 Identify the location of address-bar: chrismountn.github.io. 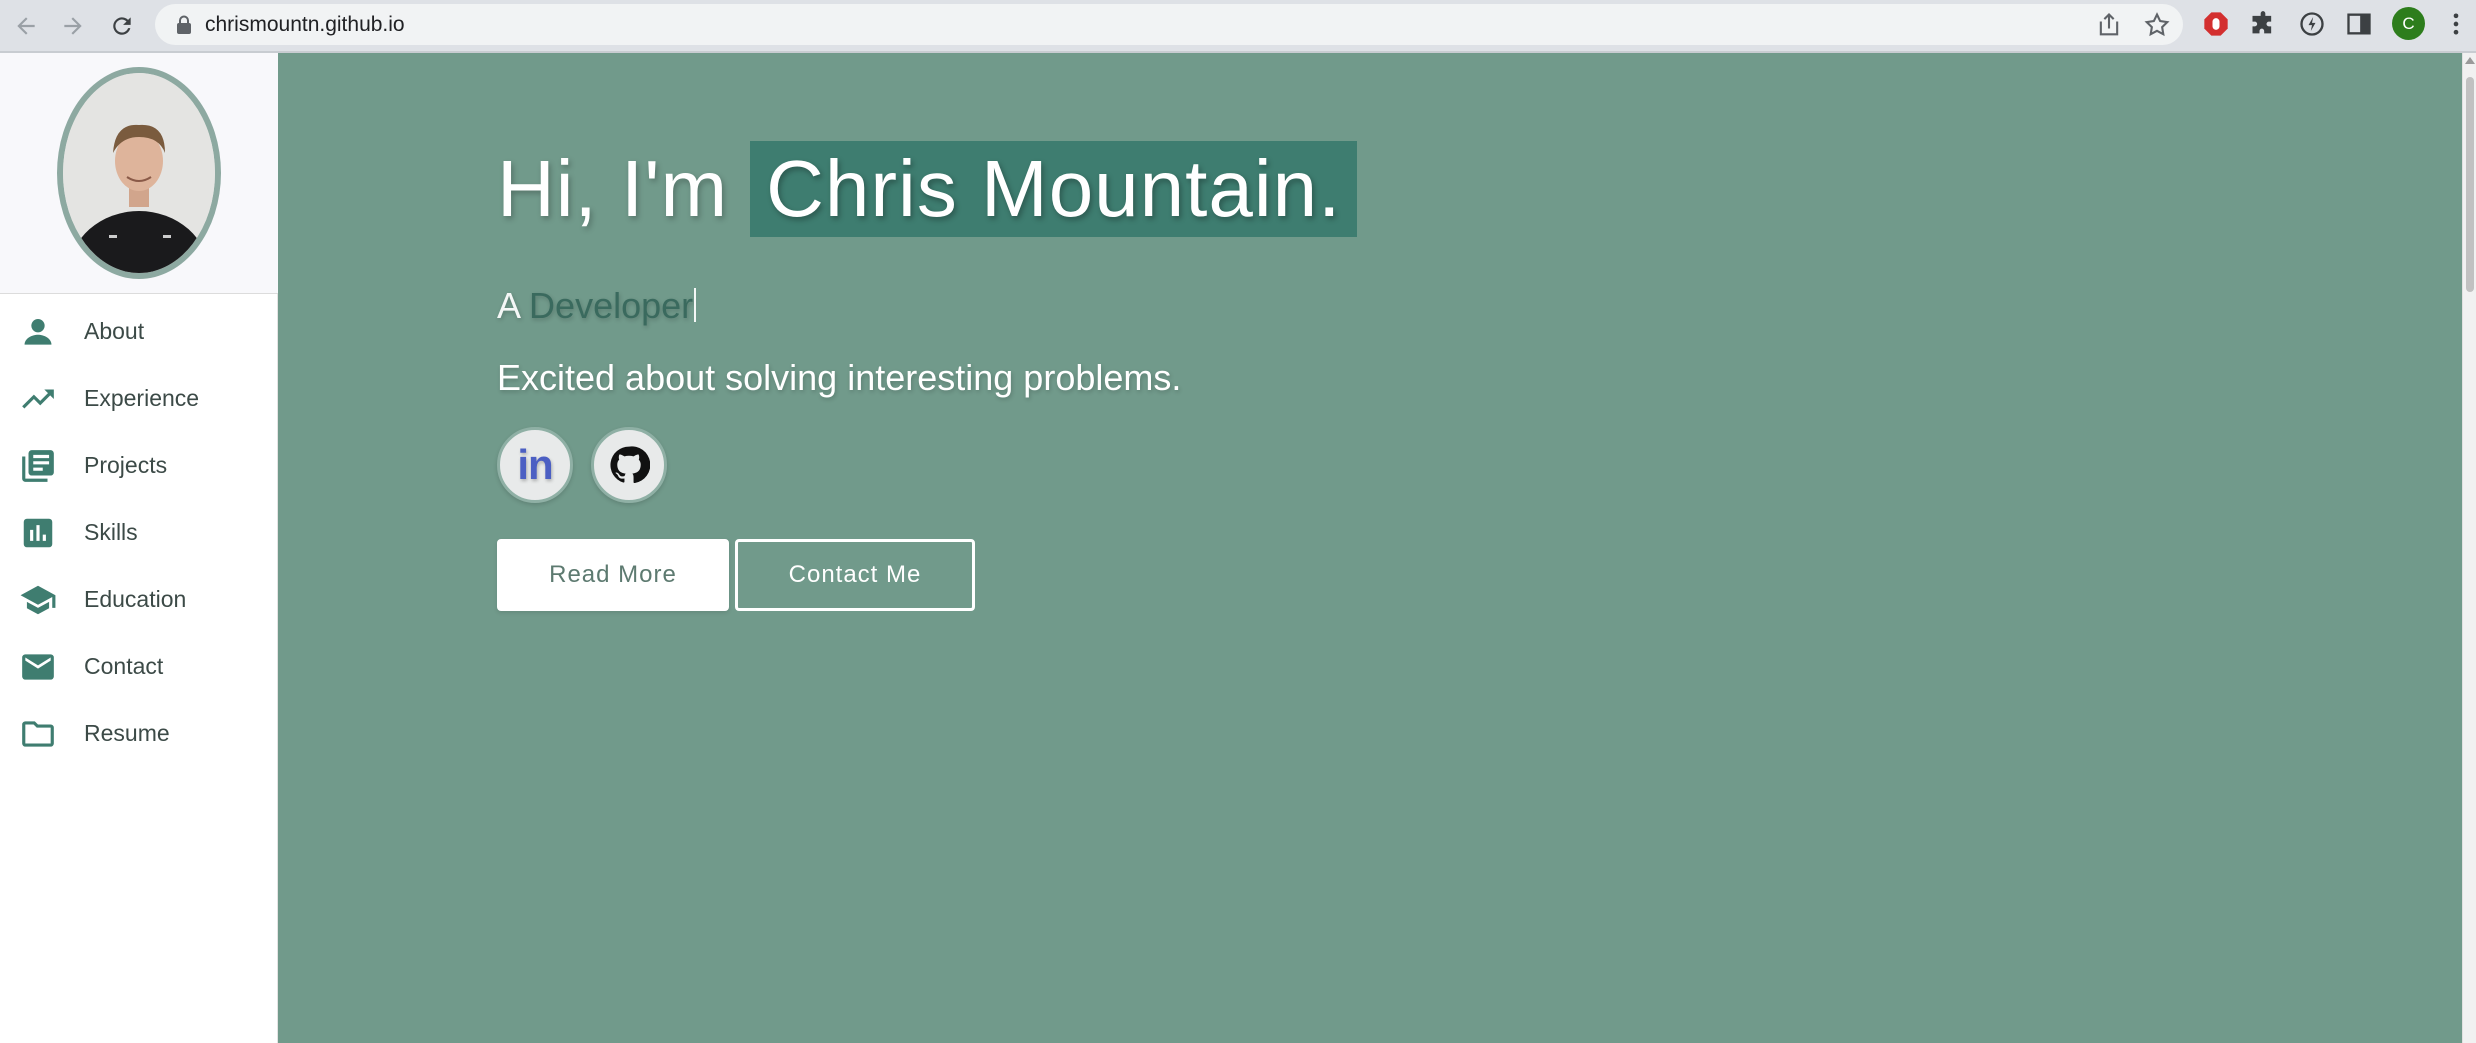
(1169, 24).